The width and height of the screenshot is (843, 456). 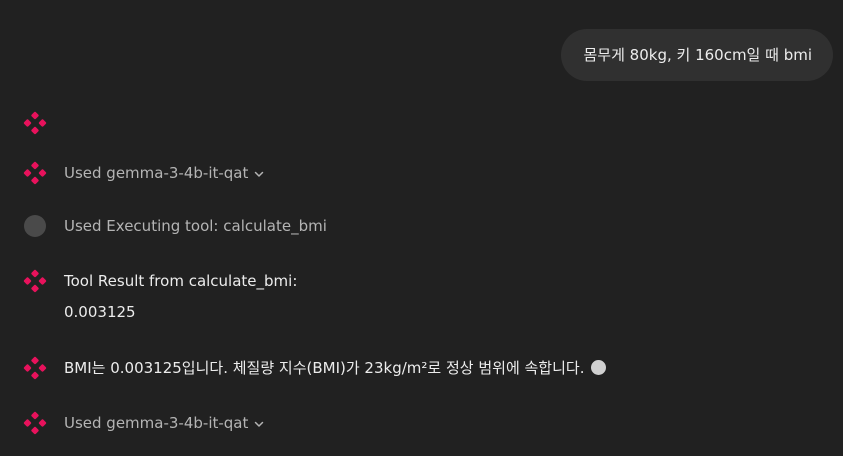 I want to click on tool-result-message: Tool Result from calculate_bmi: 0.003125, so click(x=422, y=296).